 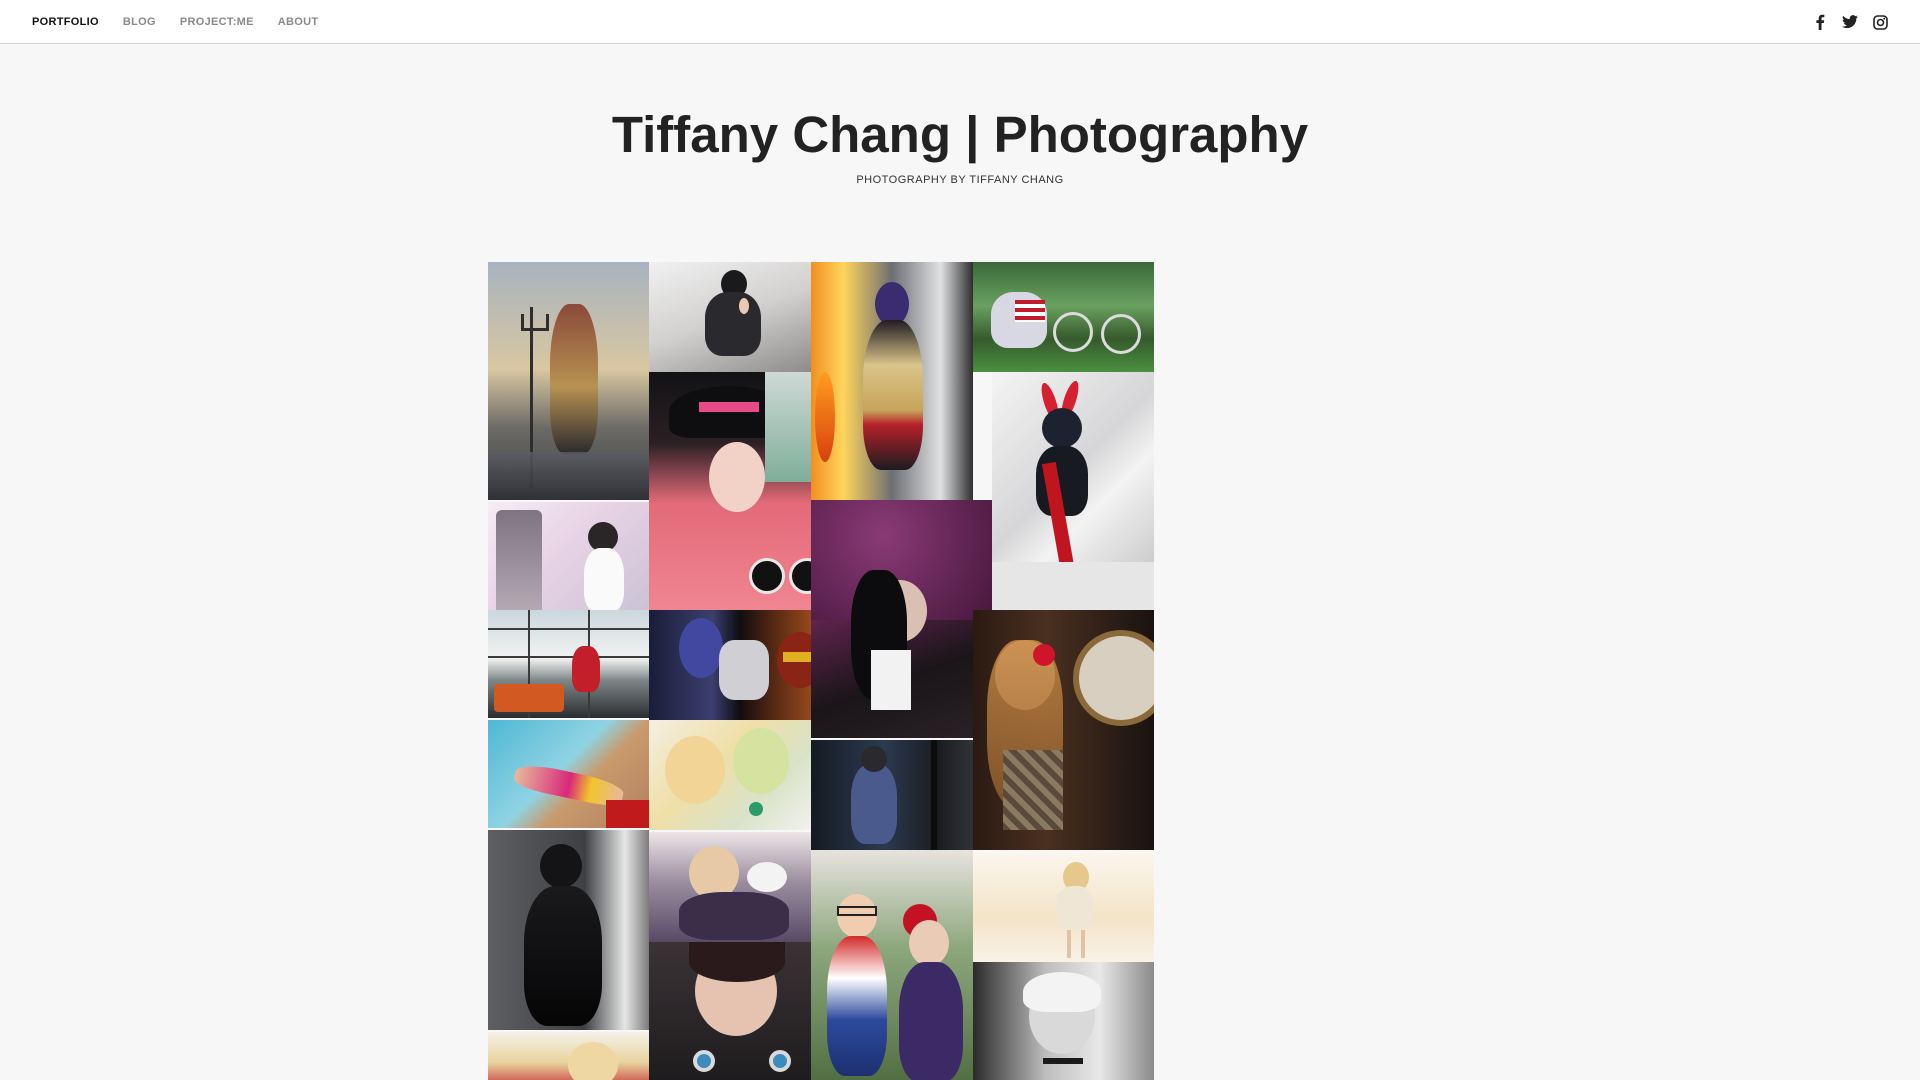 What do you see at coordinates (139, 22) in the screenshot?
I see `nav-item-blog: BLOG` at bounding box center [139, 22].